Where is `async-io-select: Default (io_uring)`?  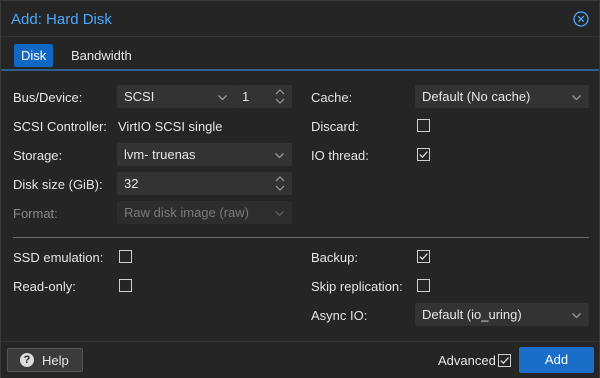
async-io-select: Default (io_uring) is located at coordinates (502, 314).